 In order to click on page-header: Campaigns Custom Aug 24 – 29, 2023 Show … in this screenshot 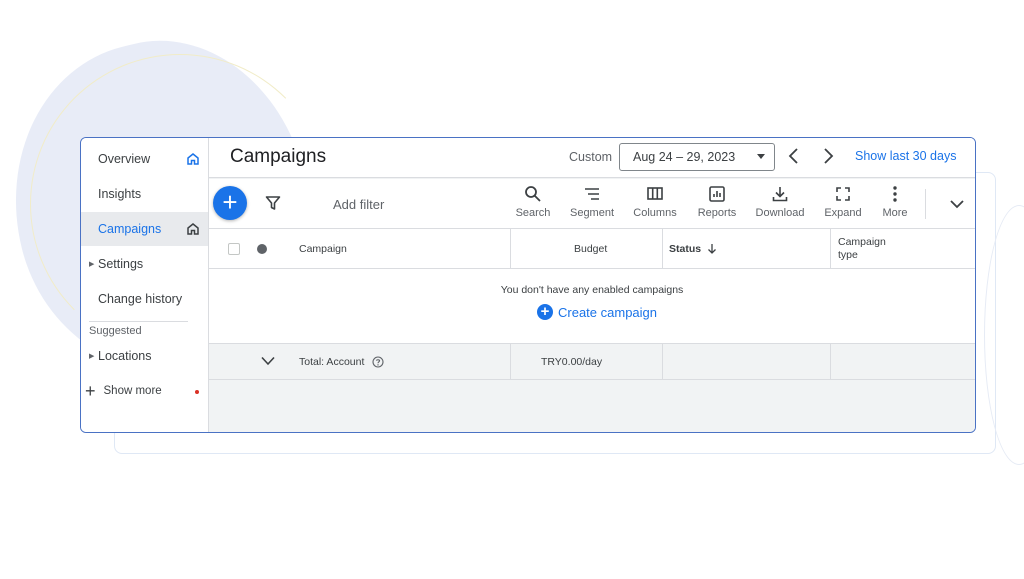, I will do `click(592, 158)`.